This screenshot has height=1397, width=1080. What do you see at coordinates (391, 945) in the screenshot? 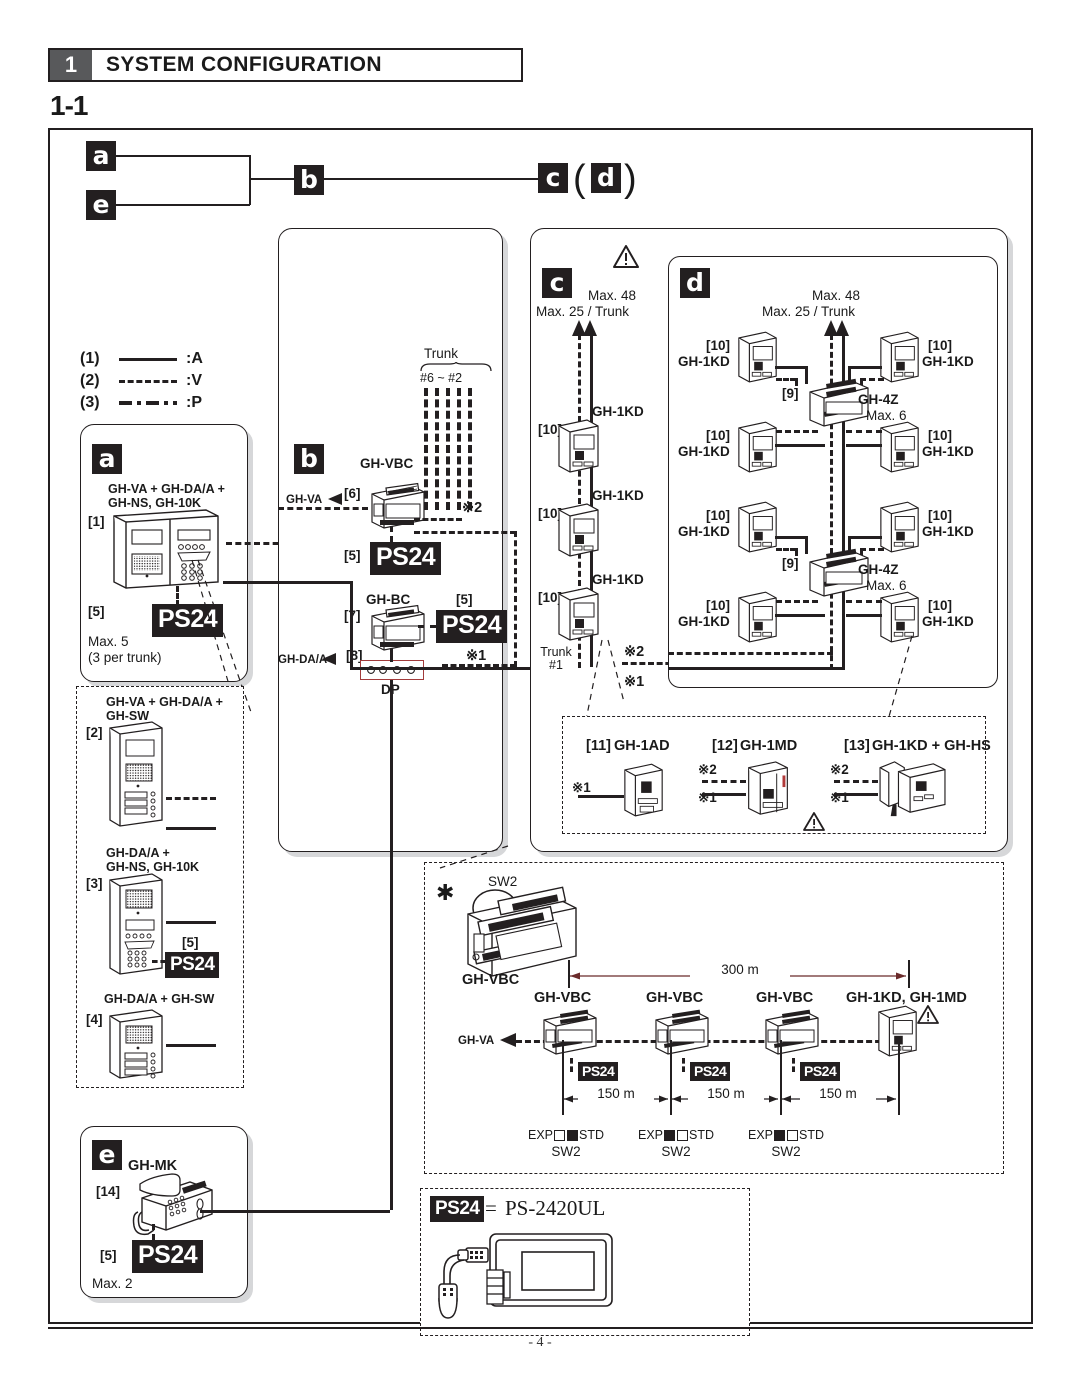
I see `panel-b-dp-trunk-down` at bounding box center [391, 945].